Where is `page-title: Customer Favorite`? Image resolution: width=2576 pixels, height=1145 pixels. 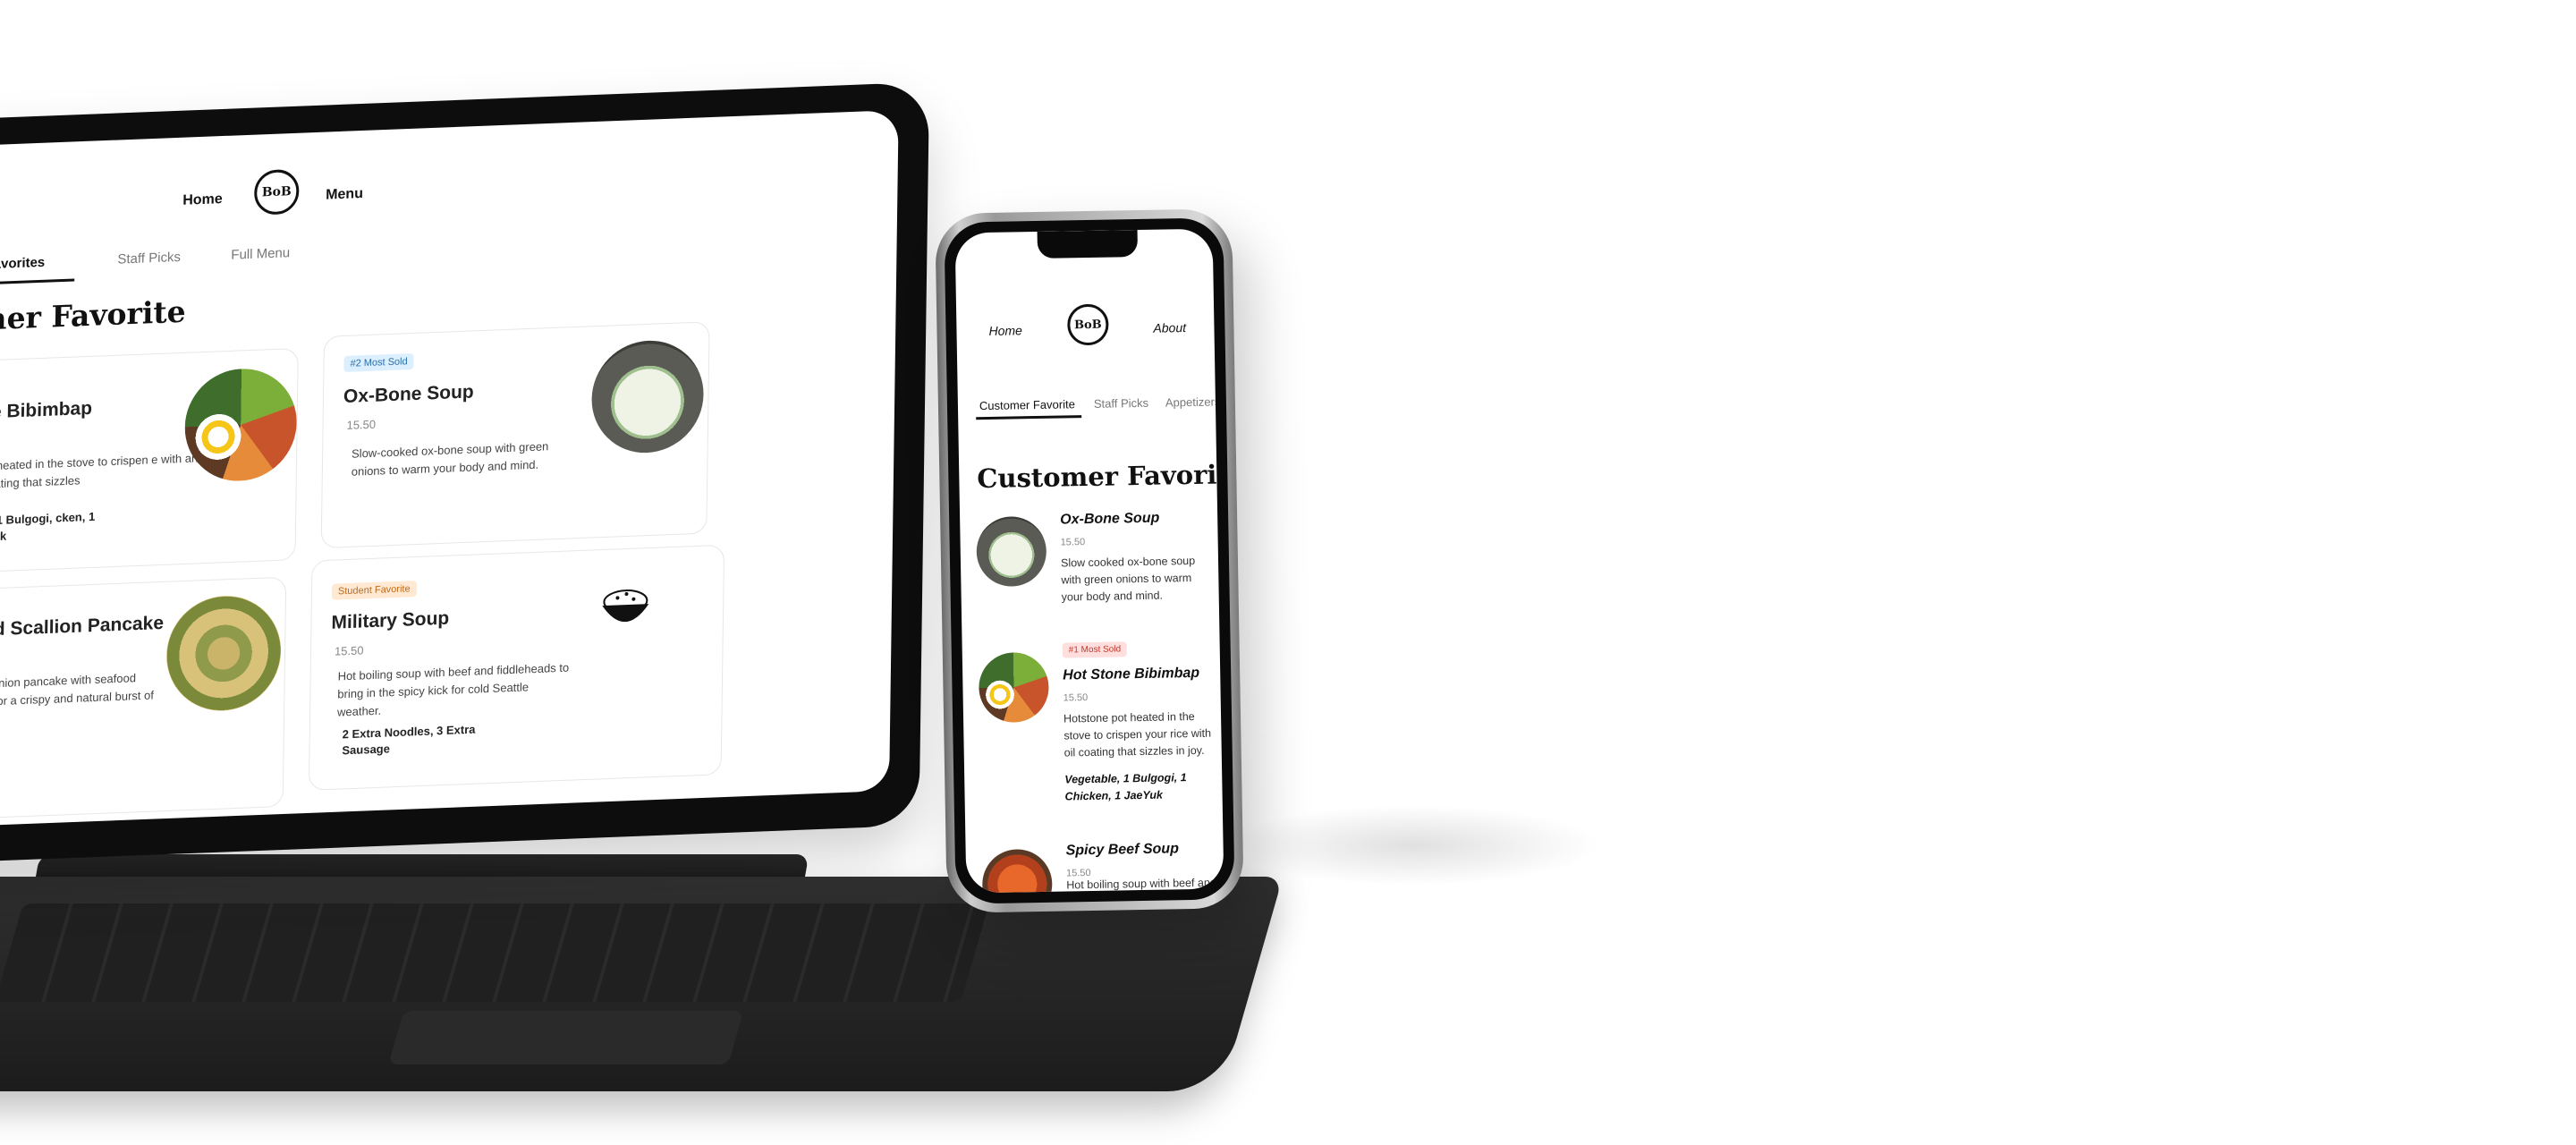 page-title: Customer Favorite is located at coordinates (1100, 476).